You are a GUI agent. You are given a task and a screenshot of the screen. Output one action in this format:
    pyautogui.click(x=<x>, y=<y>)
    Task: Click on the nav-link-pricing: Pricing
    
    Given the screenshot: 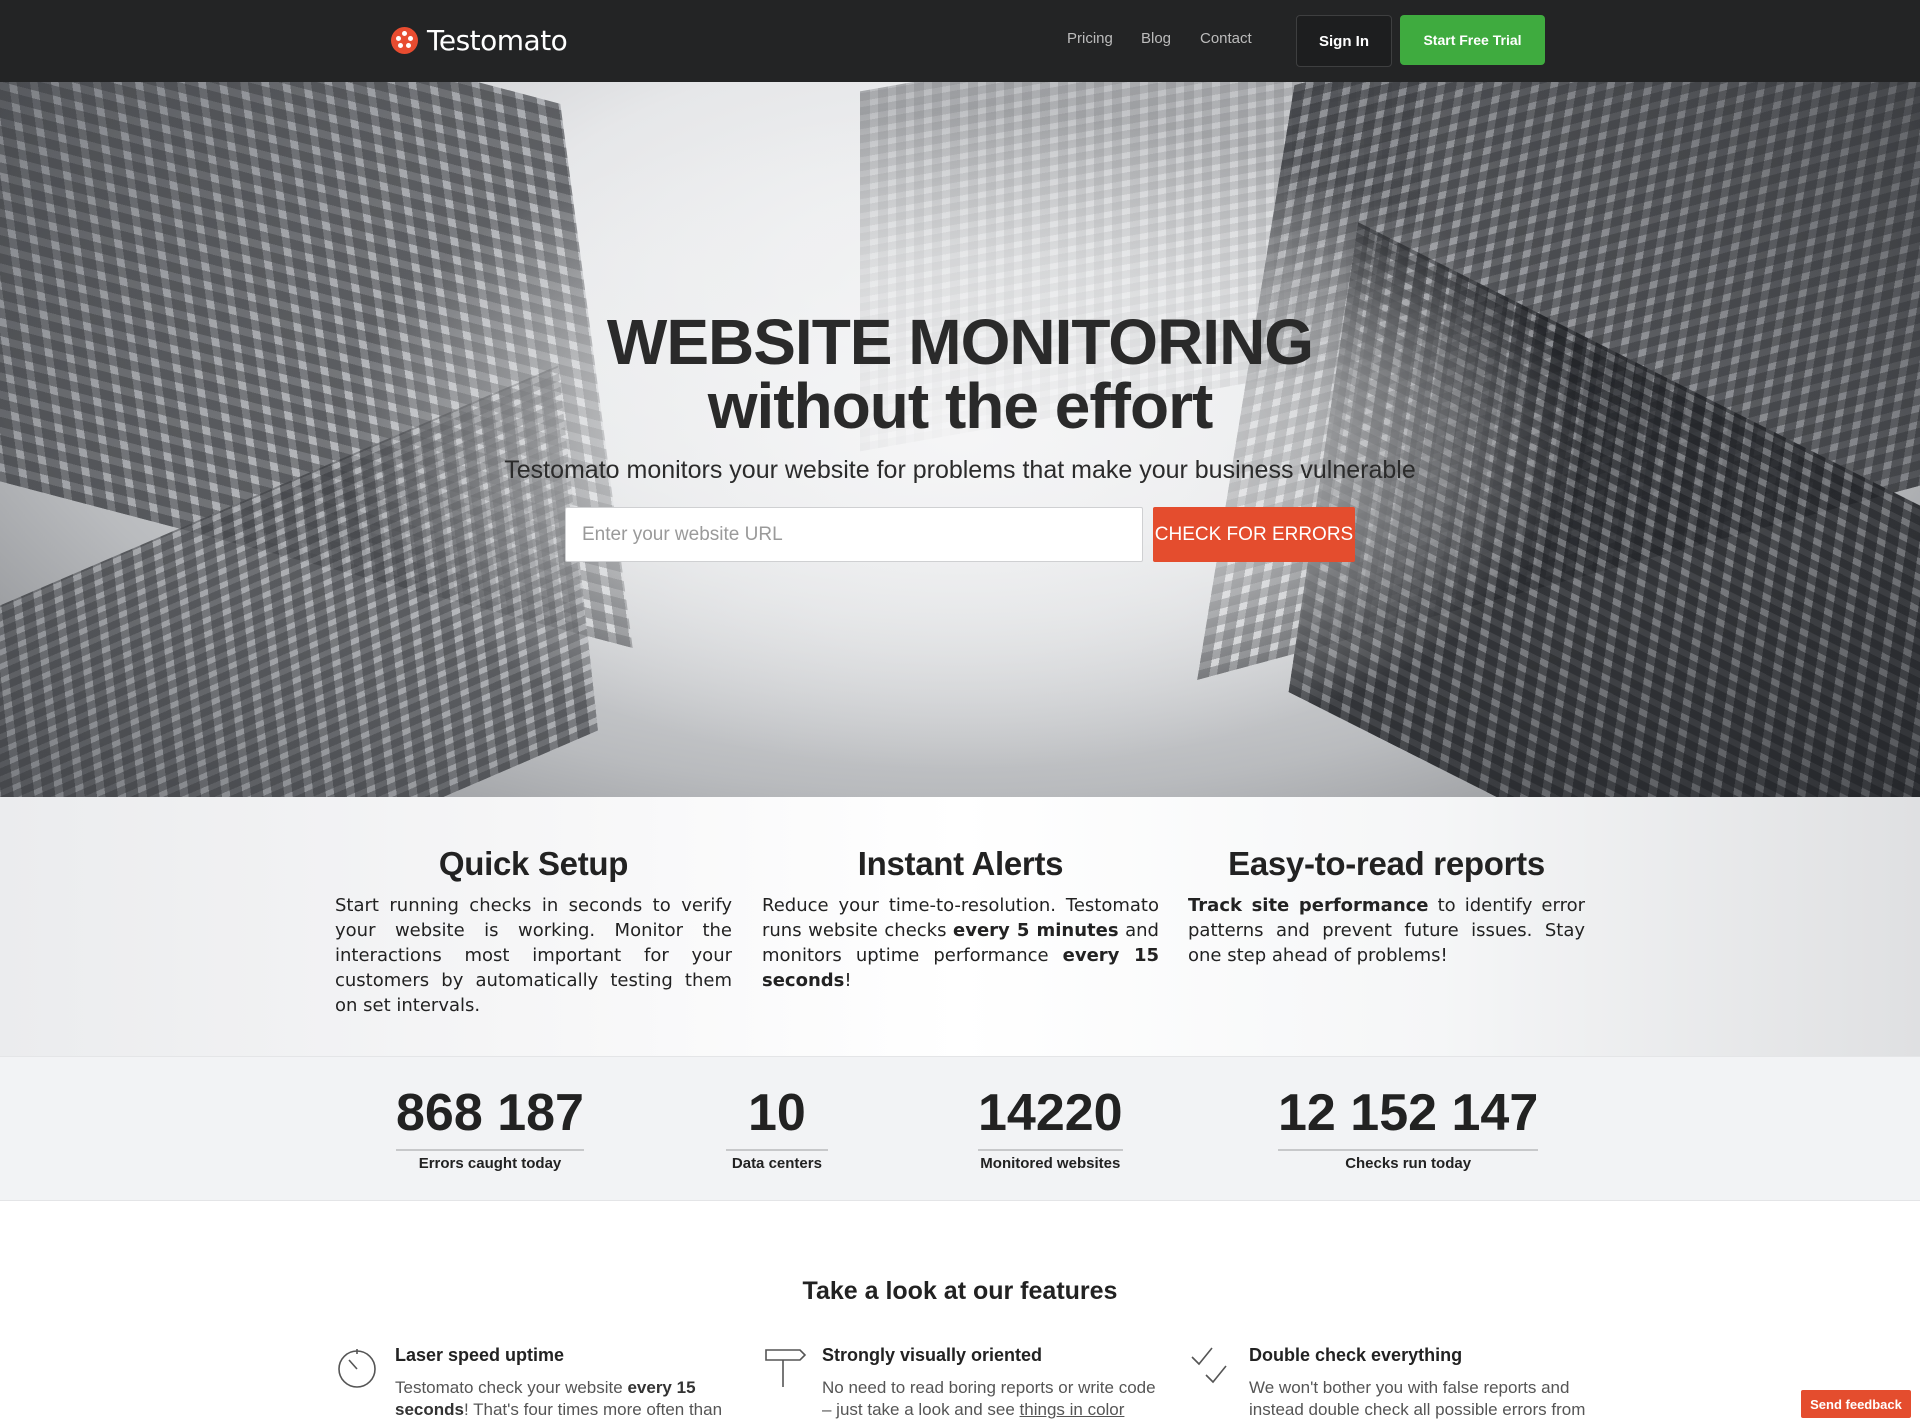 What is the action you would take?
    pyautogui.click(x=1090, y=38)
    